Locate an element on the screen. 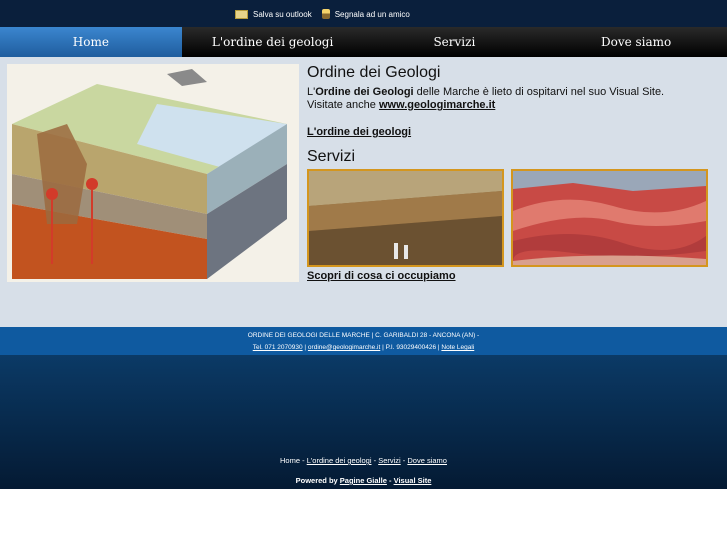  footer-tel-link: Tel. 071 2070930 is located at coordinates (278, 347).